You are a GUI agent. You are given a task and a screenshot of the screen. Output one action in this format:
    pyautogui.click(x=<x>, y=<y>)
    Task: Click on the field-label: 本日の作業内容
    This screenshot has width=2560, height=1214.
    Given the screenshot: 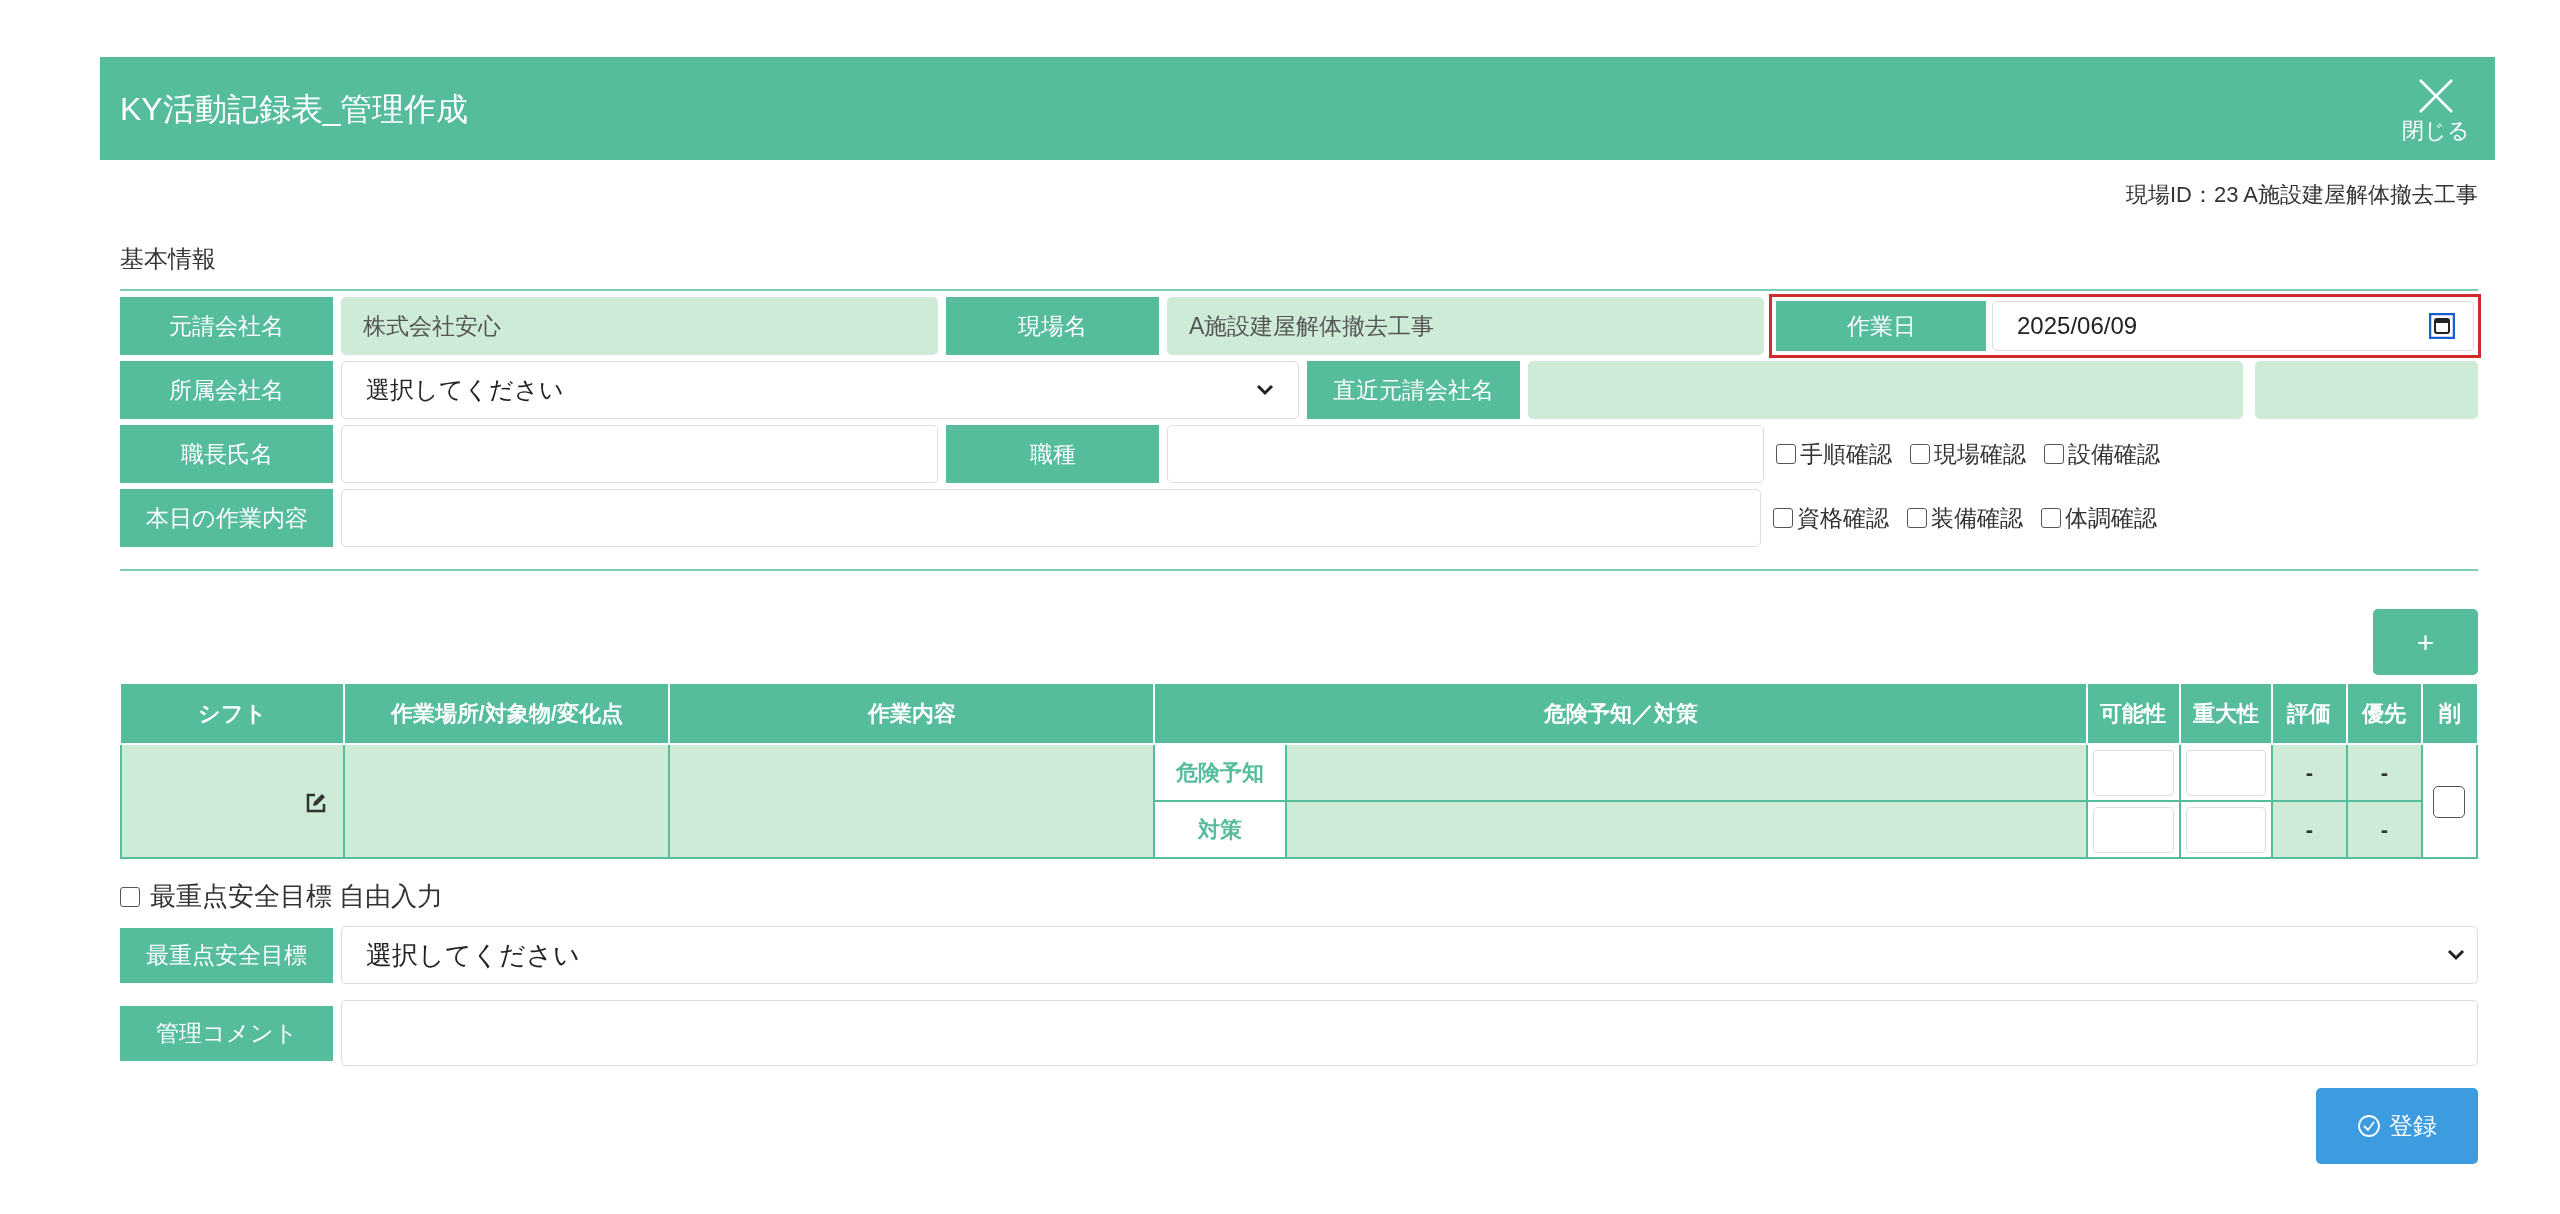 What is the action you would take?
    pyautogui.click(x=226, y=518)
    